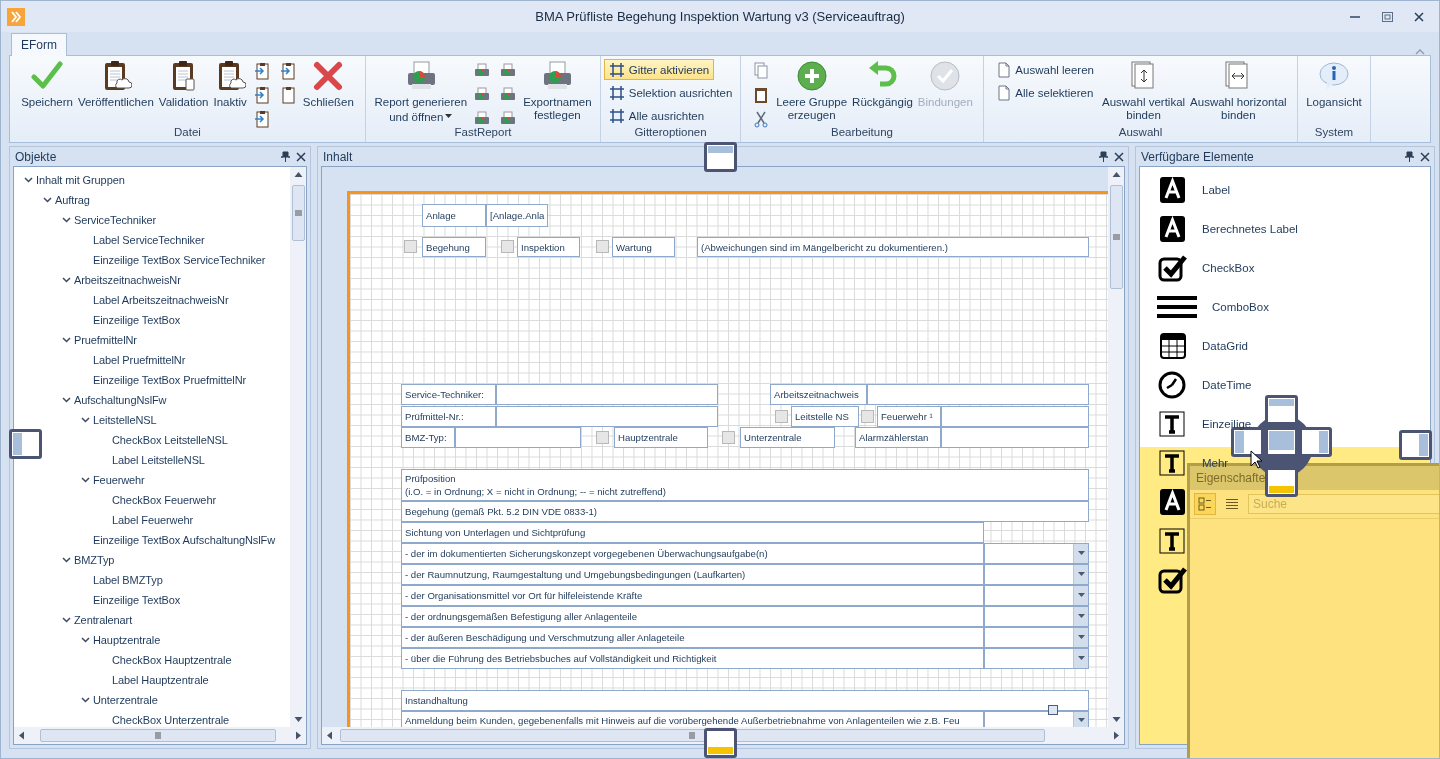 The height and width of the screenshot is (759, 1440). Describe the element at coordinates (120, 400) in the screenshot. I see `tree-item: AufschaltungNslFw` at that location.